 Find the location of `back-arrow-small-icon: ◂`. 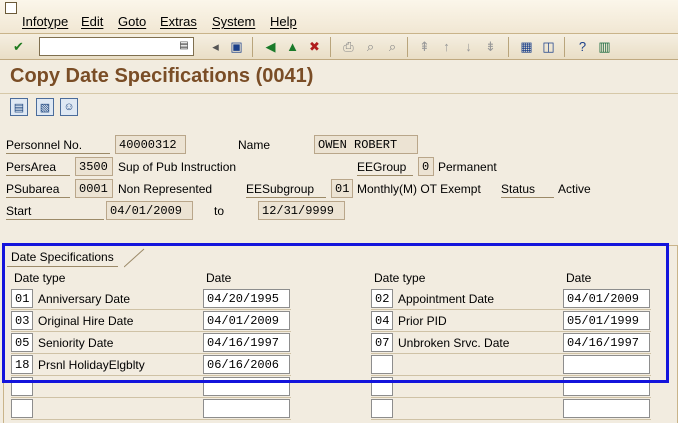

back-arrow-small-icon: ◂ is located at coordinates (215, 46).